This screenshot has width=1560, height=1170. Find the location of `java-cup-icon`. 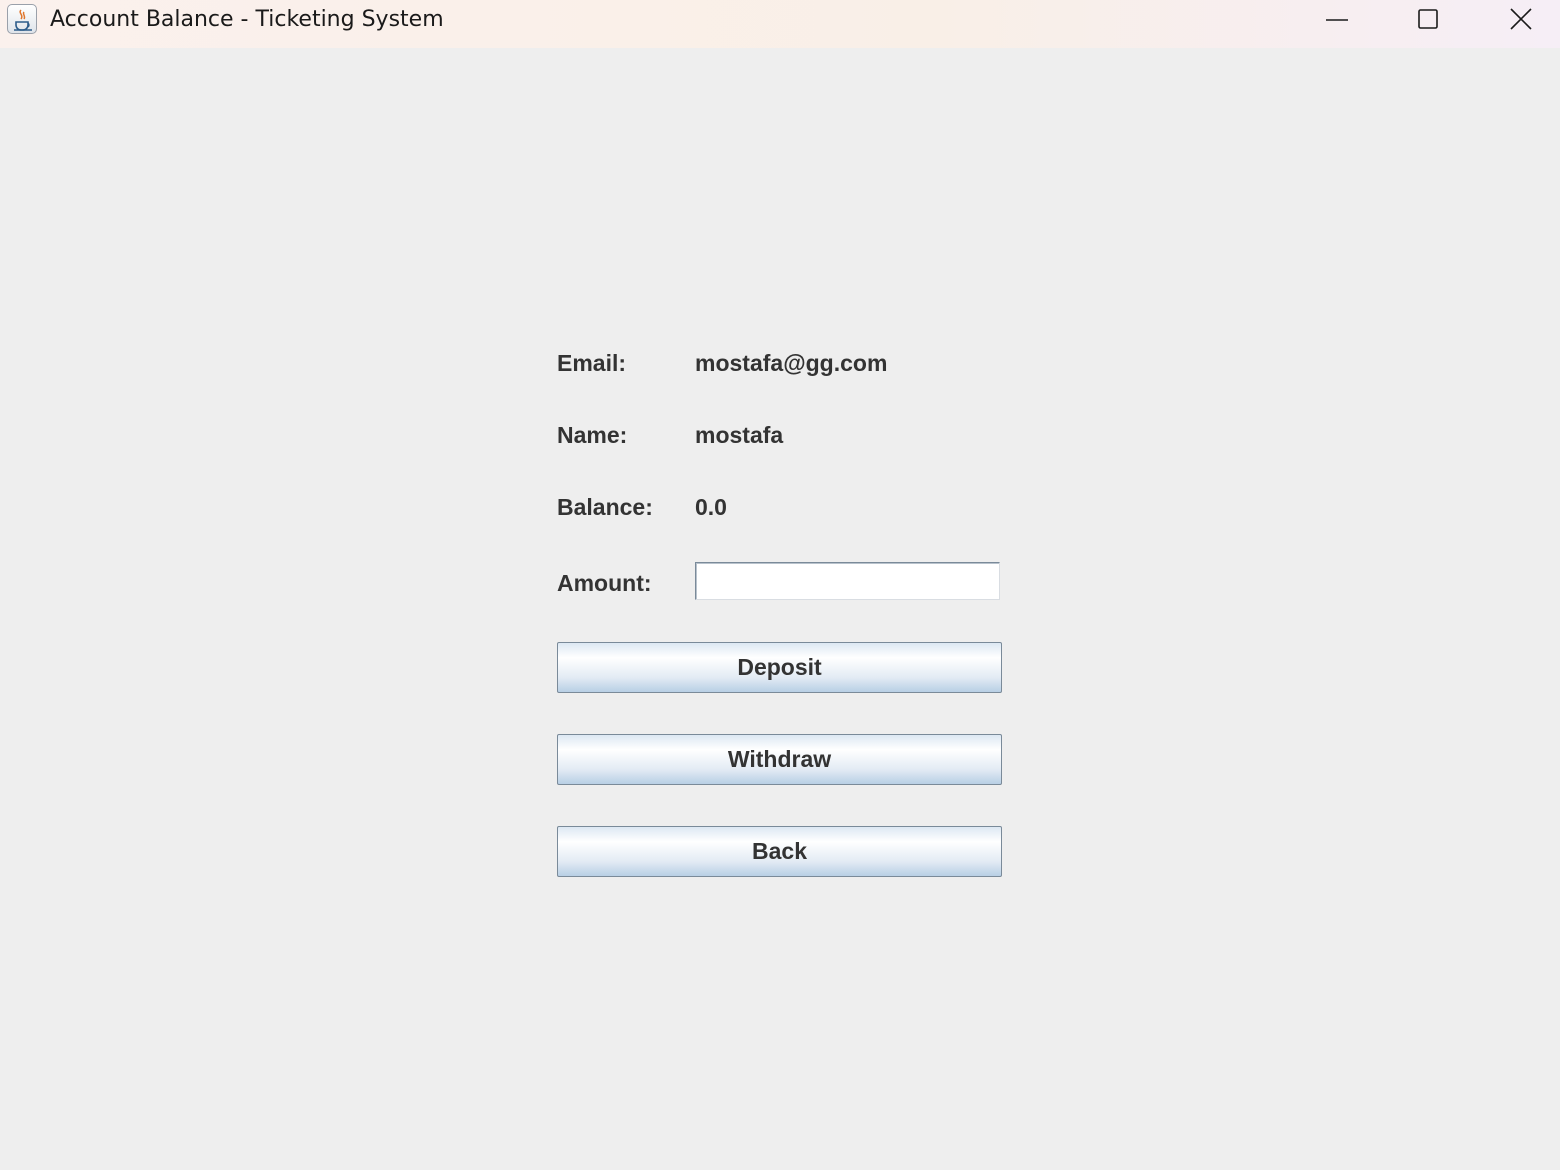

java-cup-icon is located at coordinates (22, 19).